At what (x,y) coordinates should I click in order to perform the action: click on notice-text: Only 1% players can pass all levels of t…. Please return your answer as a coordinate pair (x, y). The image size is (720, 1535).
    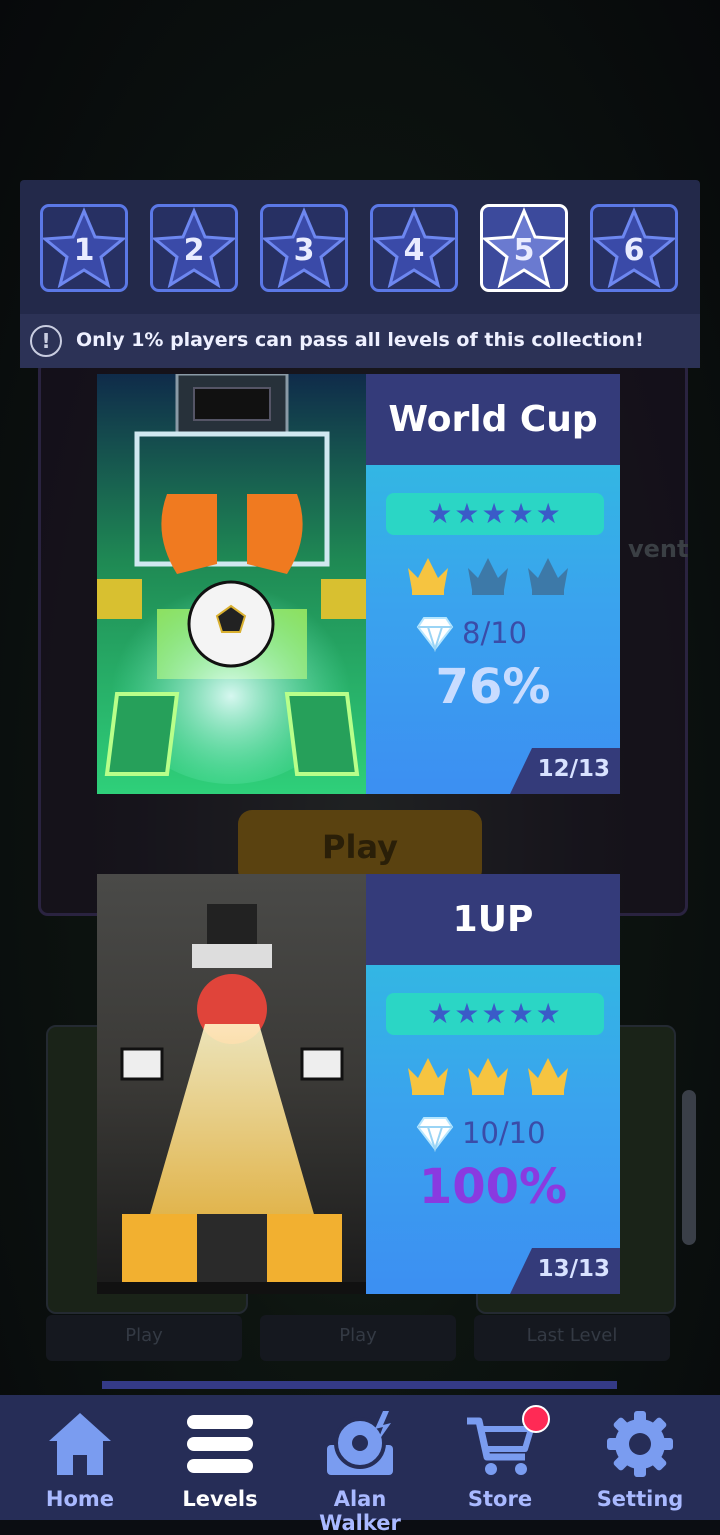
    Looking at the image, I should click on (360, 340).